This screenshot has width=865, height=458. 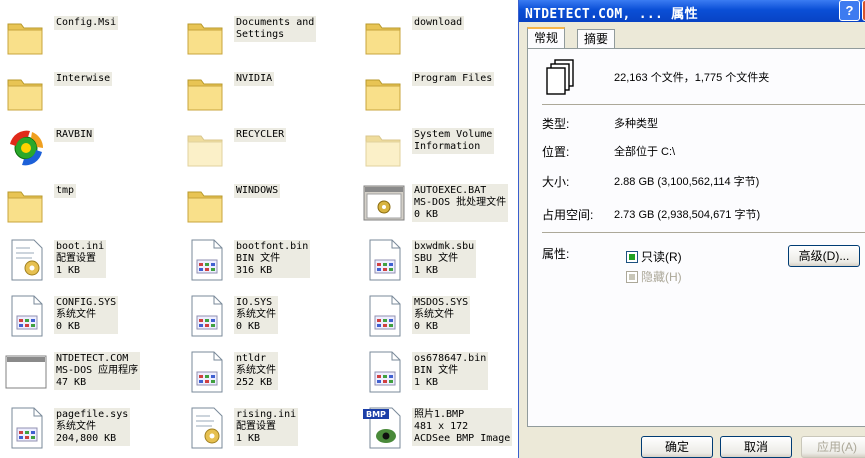 I want to click on file-item: MSDOS.SYS 系统文件 0 KB, so click(x=443, y=312).